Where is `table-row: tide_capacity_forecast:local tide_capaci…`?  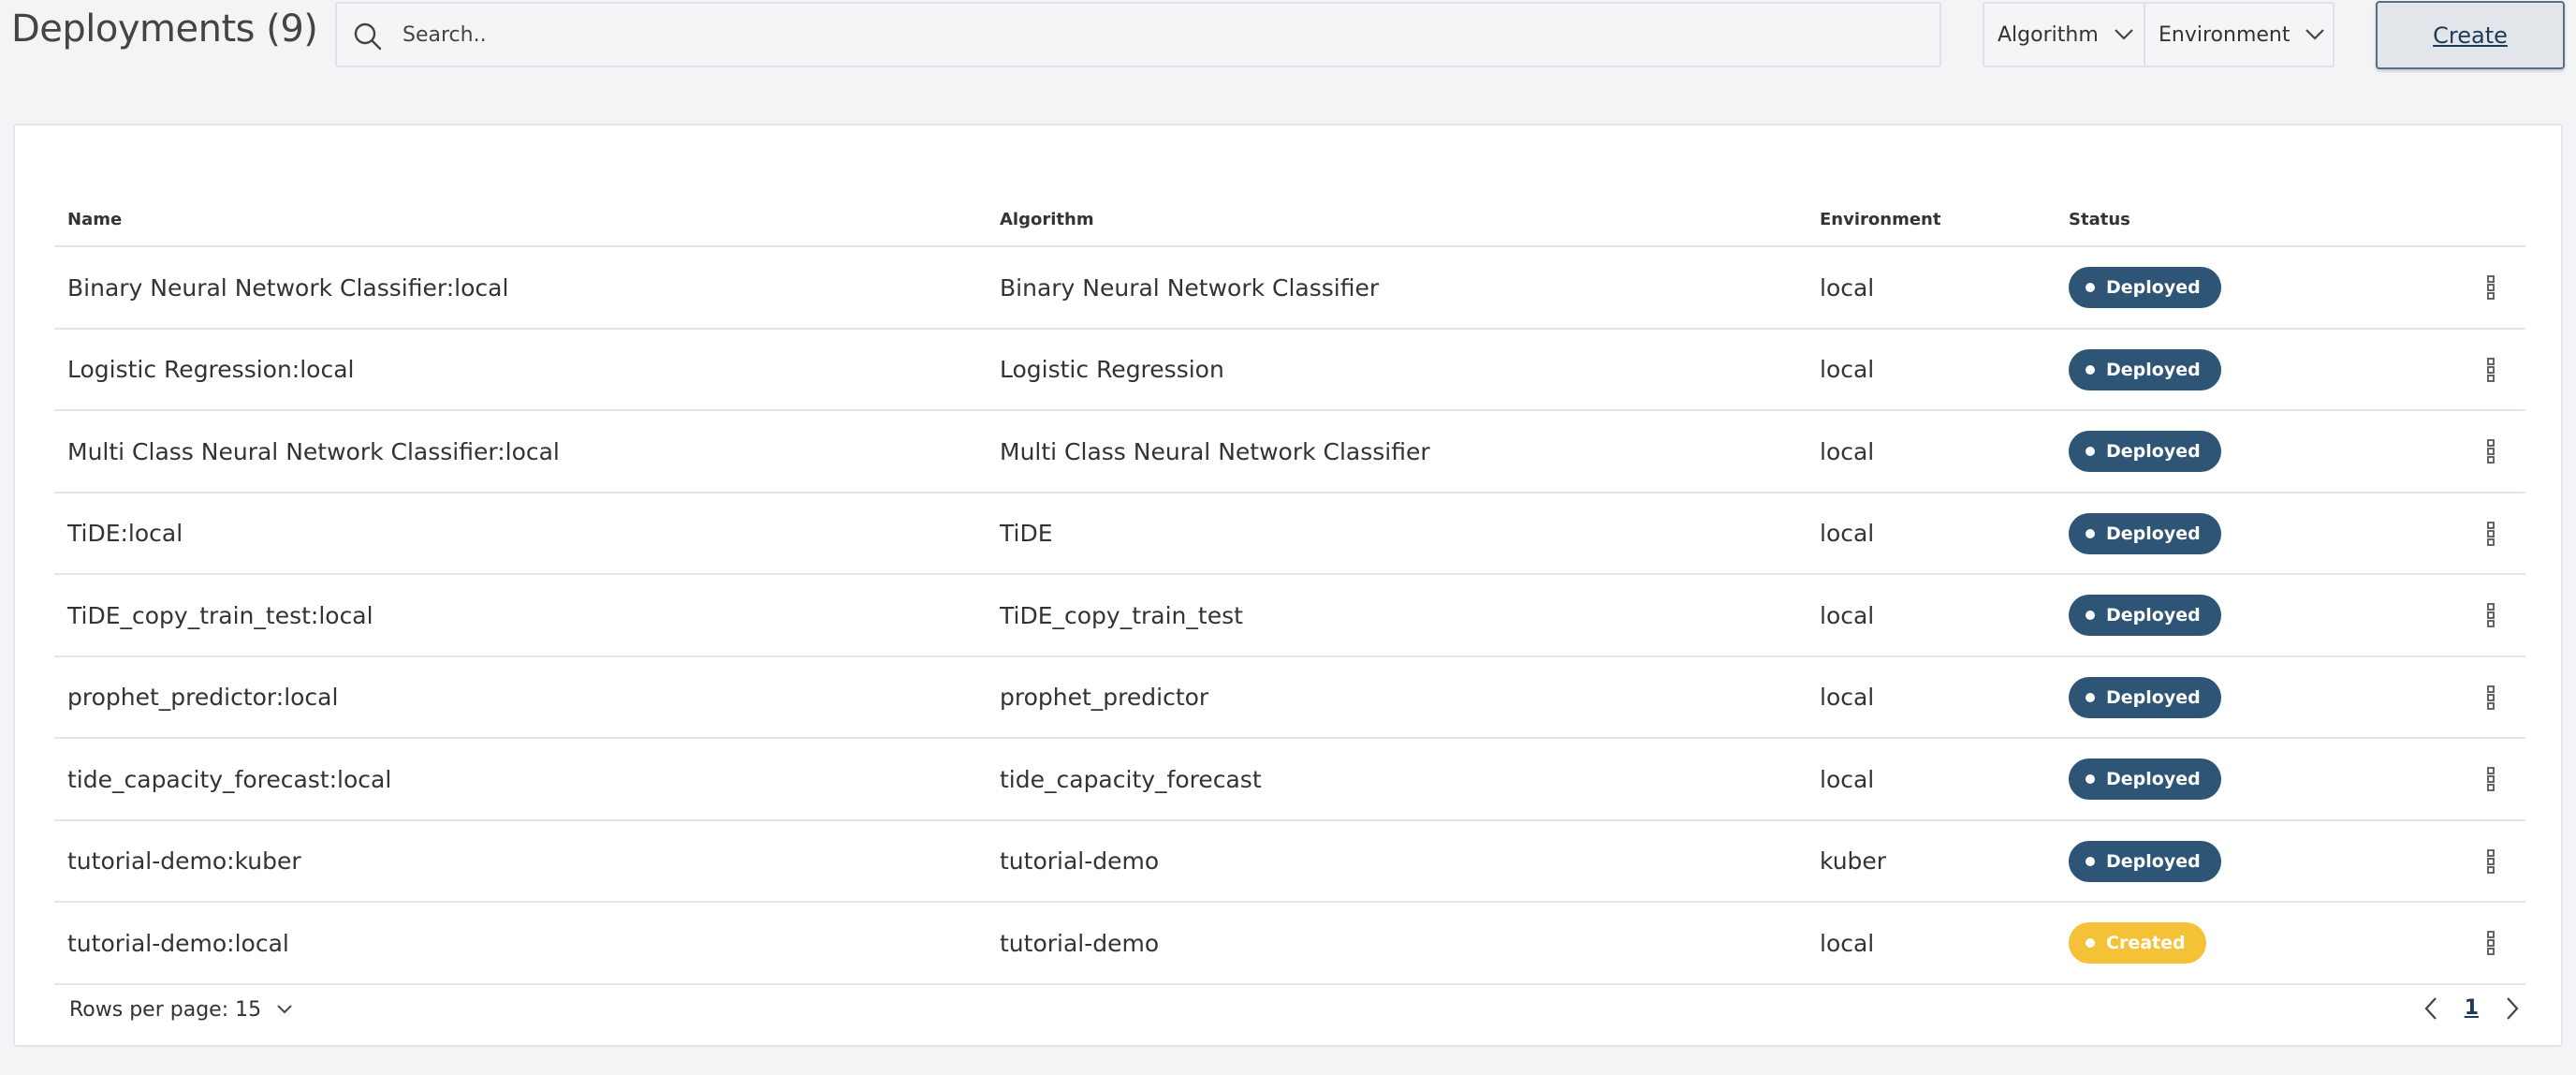
table-row: tide_capacity_forecast:local tide_capaci… is located at coordinates (1289, 780).